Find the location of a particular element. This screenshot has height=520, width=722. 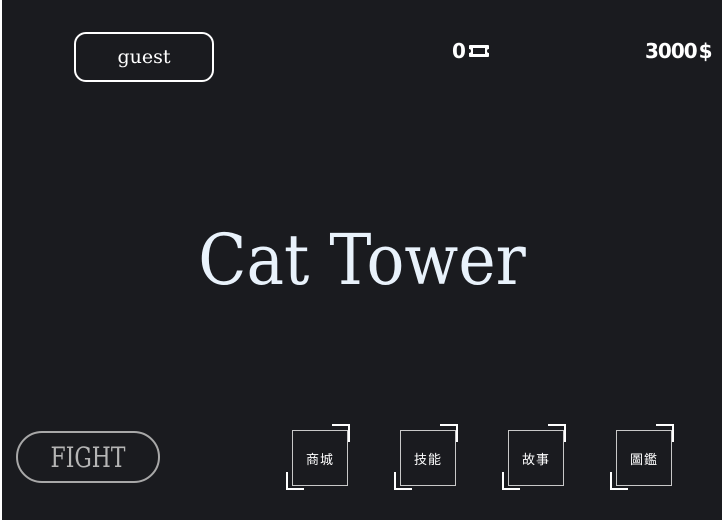

collection-button-label: 圖鑑 is located at coordinates (644, 458).